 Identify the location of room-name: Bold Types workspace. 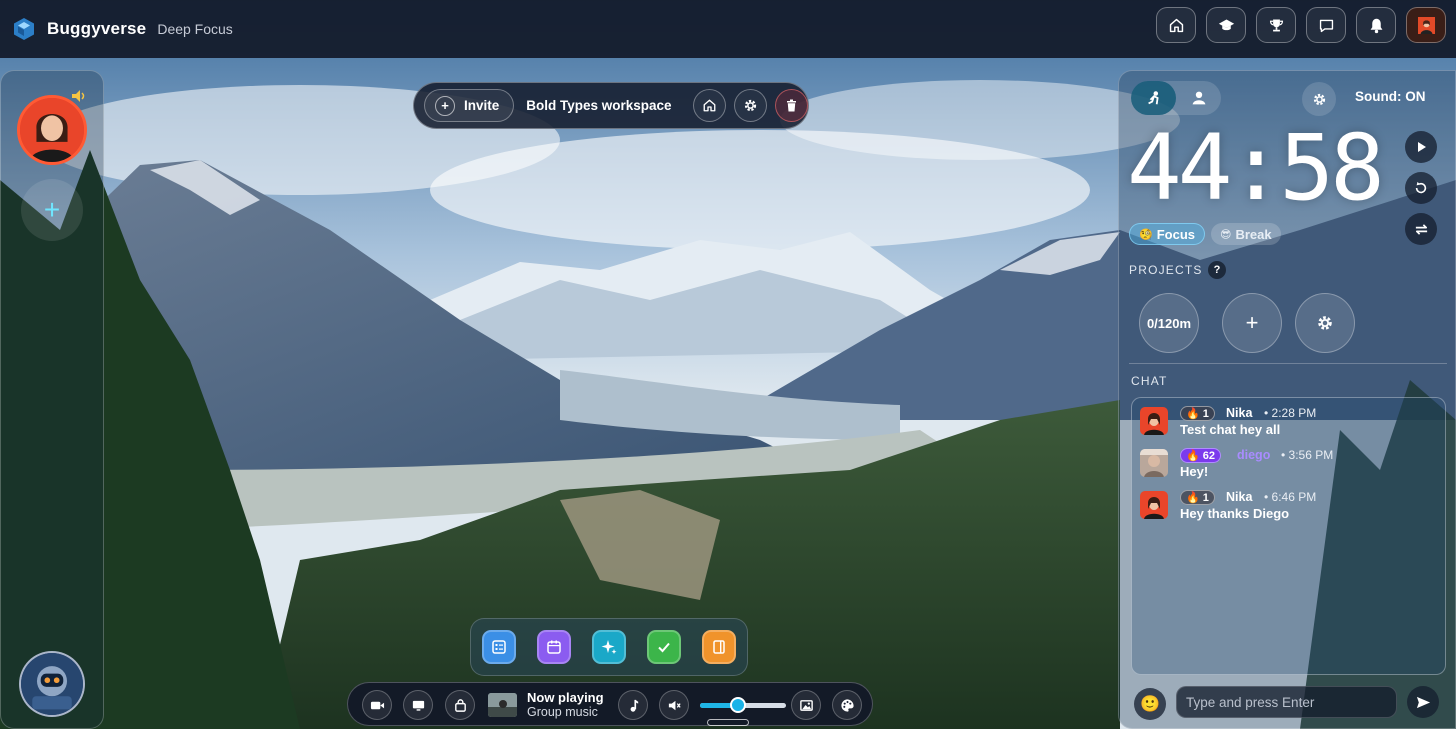
(605, 105).